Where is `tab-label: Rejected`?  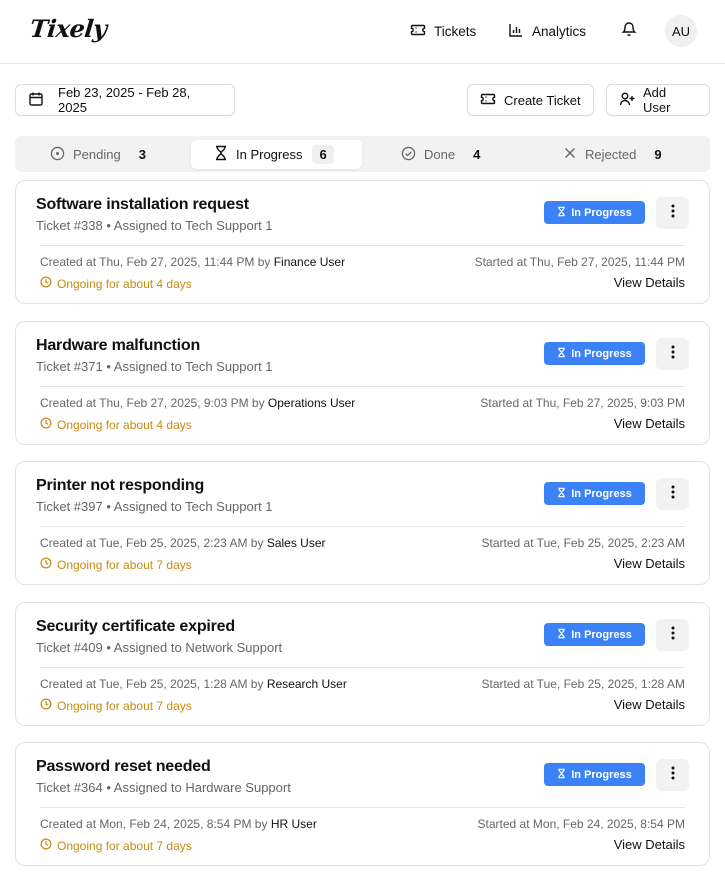
tab-label: Rejected is located at coordinates (611, 154).